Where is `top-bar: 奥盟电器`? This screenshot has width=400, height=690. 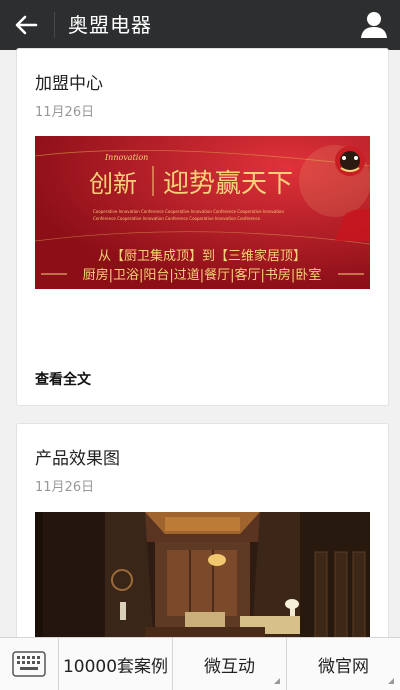 top-bar: 奥盟电器 is located at coordinates (200, 25).